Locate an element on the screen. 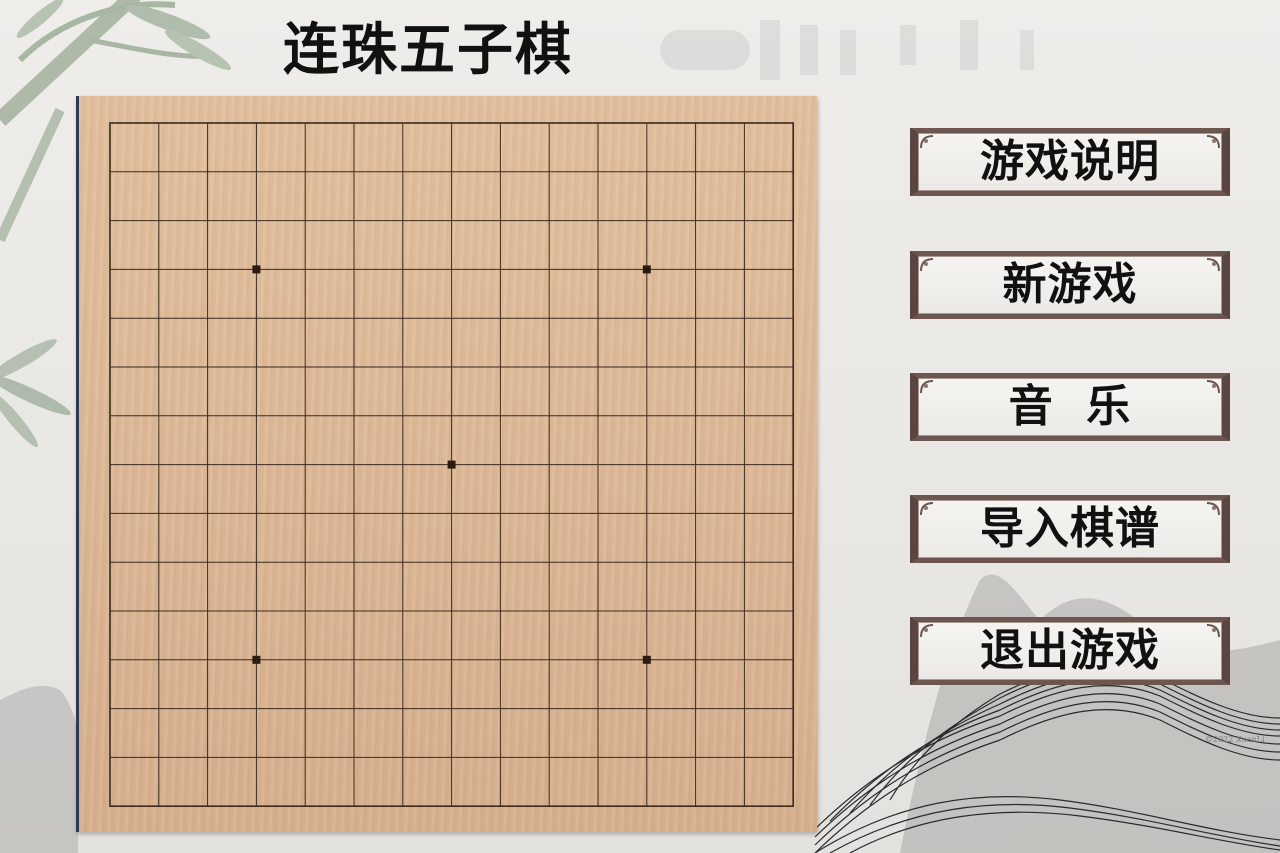 The image size is (1280, 853). music-button: 音 乐 is located at coordinates (1070, 407).